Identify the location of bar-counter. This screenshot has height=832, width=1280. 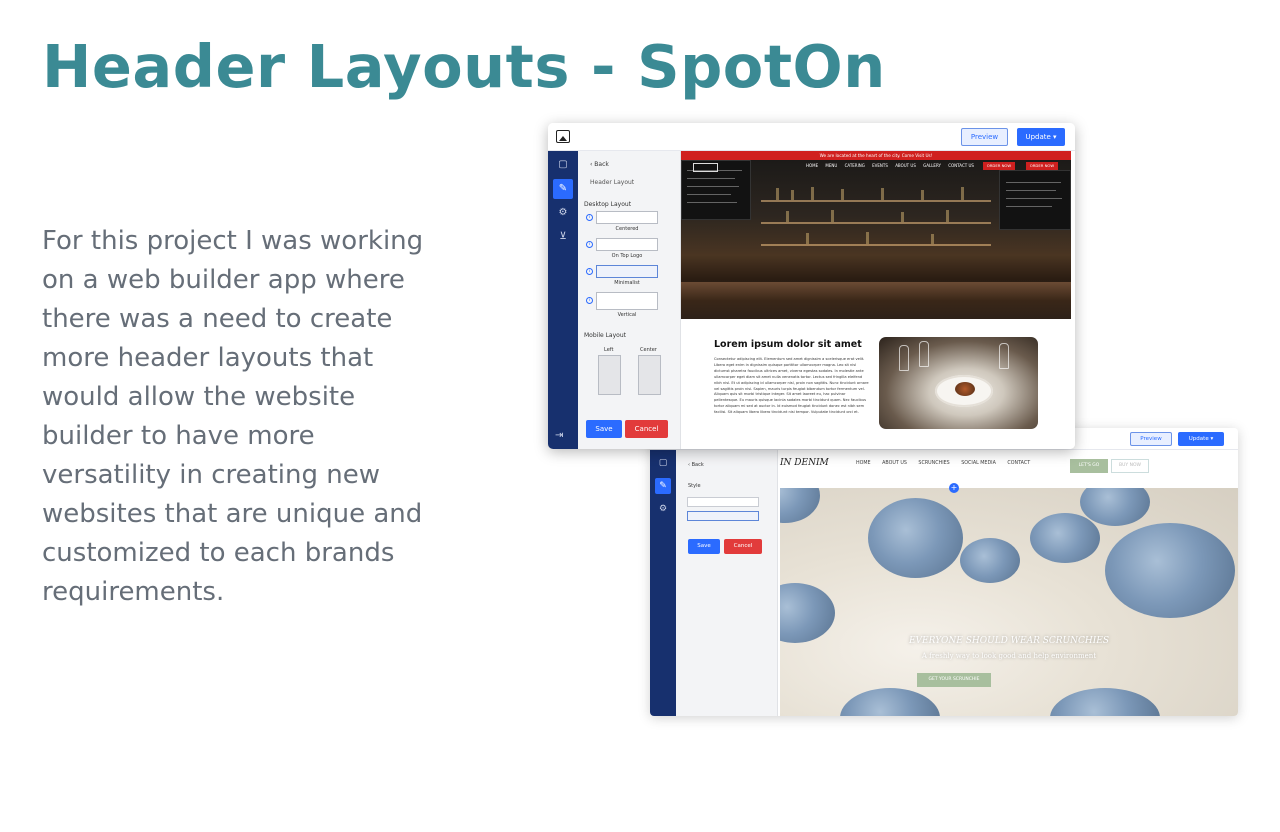
(876, 300).